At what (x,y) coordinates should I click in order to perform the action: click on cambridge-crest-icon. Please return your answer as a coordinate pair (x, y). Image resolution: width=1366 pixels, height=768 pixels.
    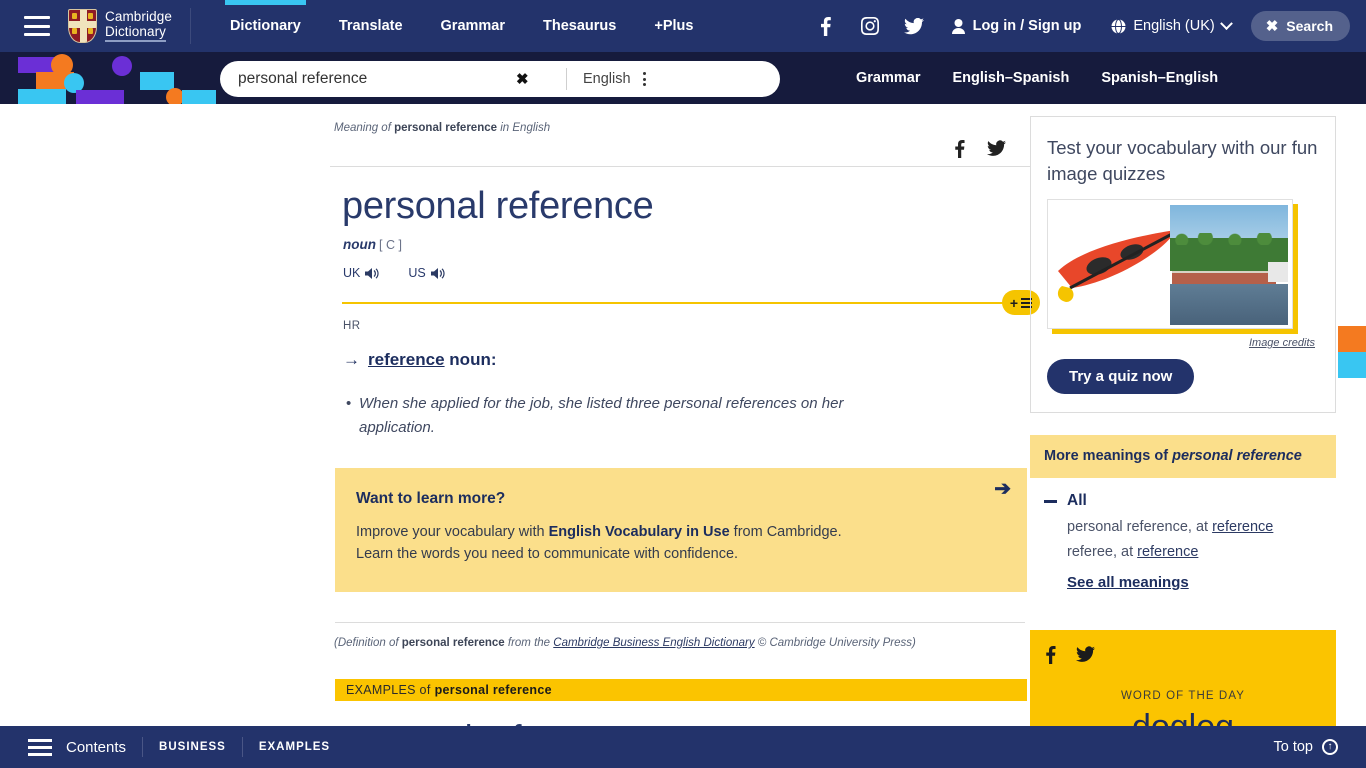
    Looking at the image, I should click on (82, 26).